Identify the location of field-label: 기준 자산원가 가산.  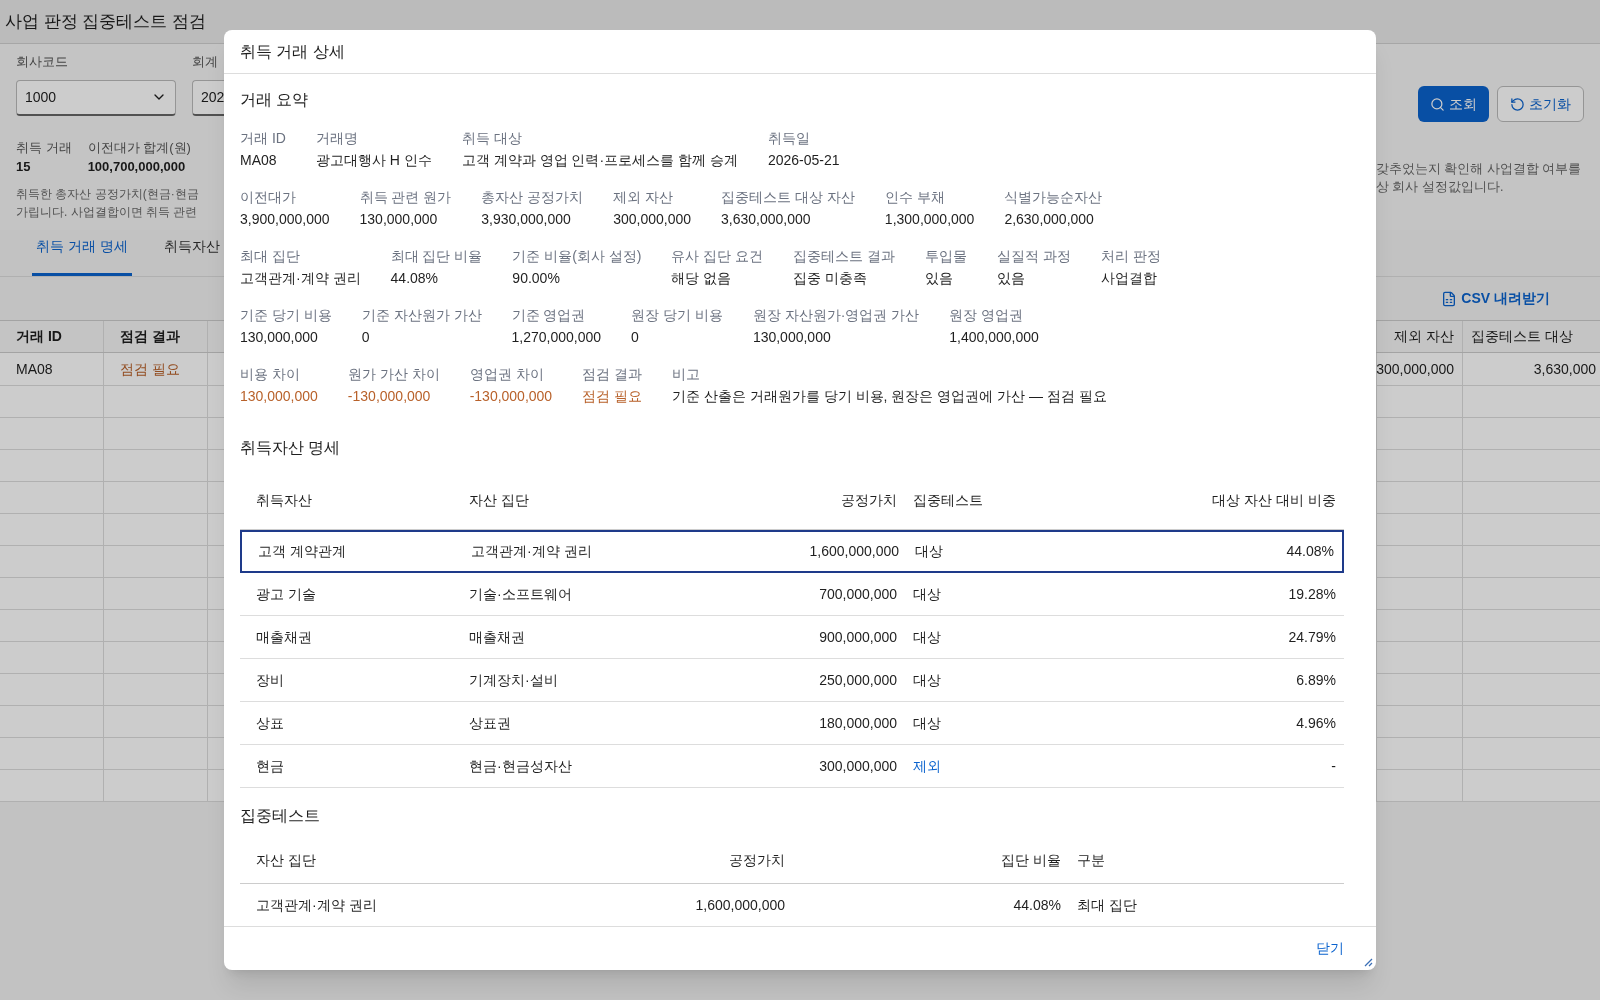
(421, 315).